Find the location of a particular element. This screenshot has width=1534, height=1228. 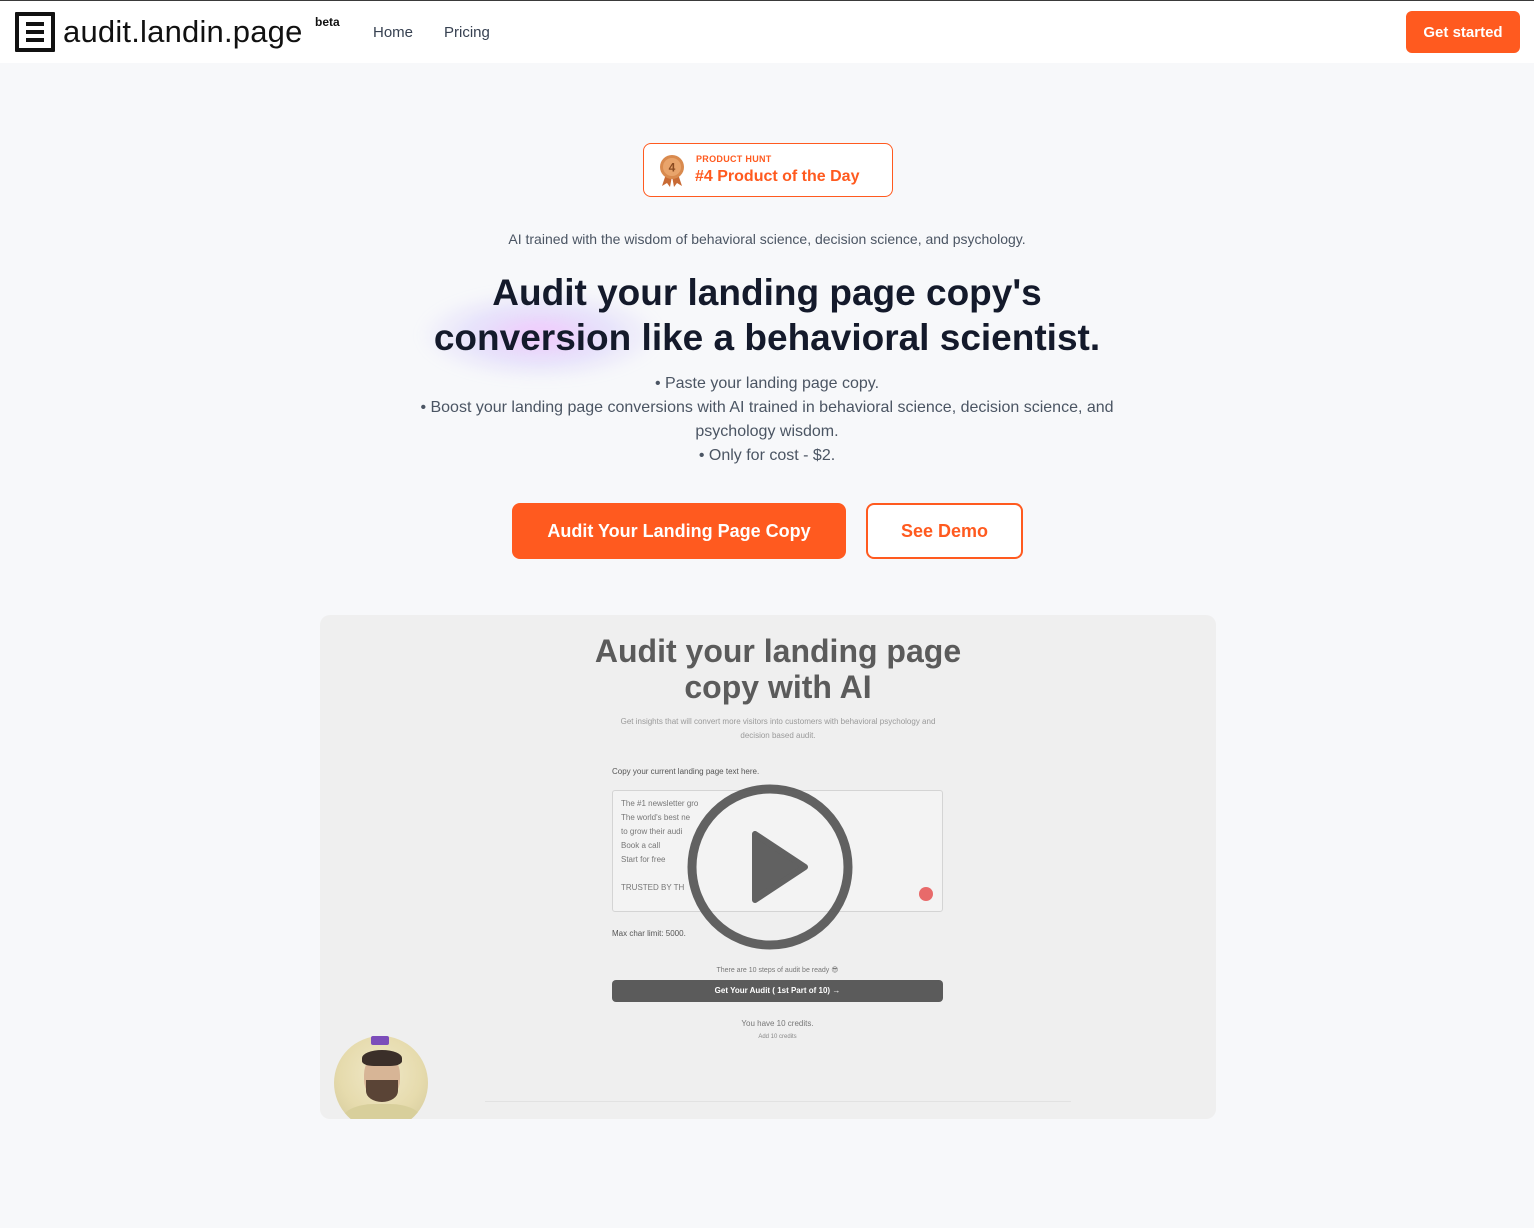

audit-copy-button: Audit Your Landing Page Copy is located at coordinates (679, 531).